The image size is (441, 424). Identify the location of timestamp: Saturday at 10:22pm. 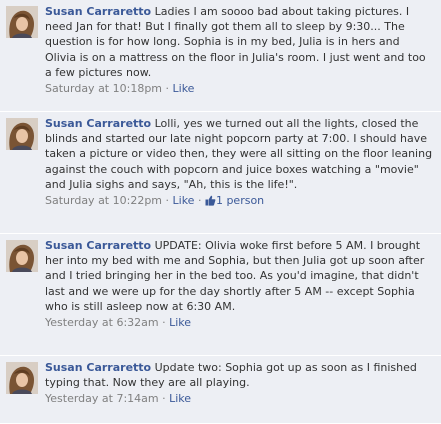
(103, 200).